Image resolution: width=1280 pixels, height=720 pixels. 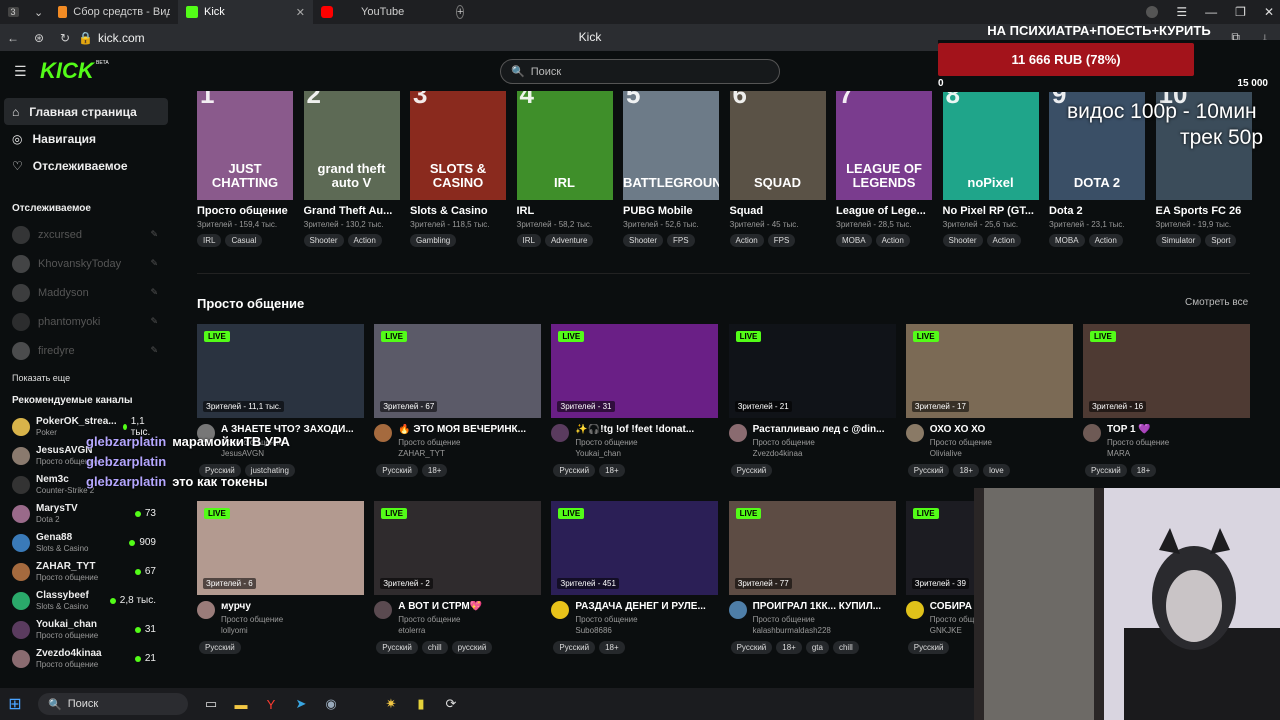 What do you see at coordinates (565, 211) in the screenshot?
I see `category-name: IRL` at bounding box center [565, 211].